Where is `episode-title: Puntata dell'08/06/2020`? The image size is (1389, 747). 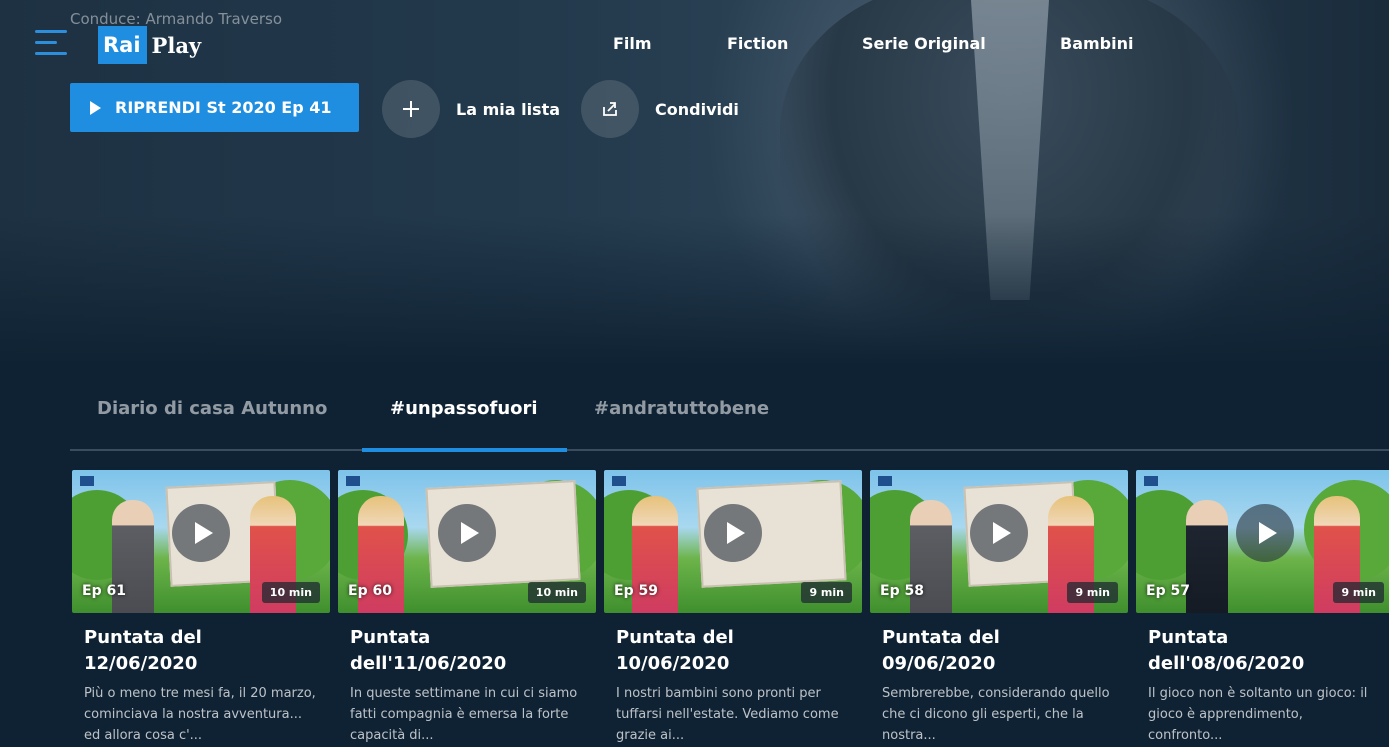
episode-title: Puntata dell'08/06/2020 is located at coordinates (1264, 651).